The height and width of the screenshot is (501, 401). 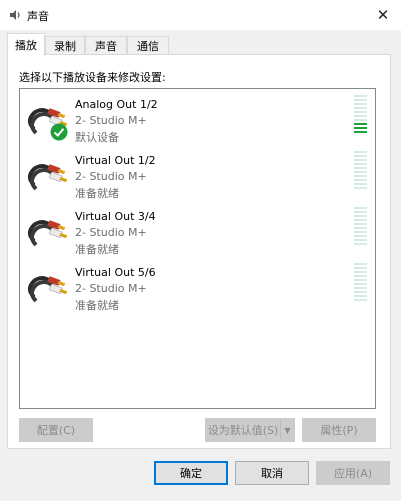 I want to click on ok-button: 确定, so click(x=191, y=473).